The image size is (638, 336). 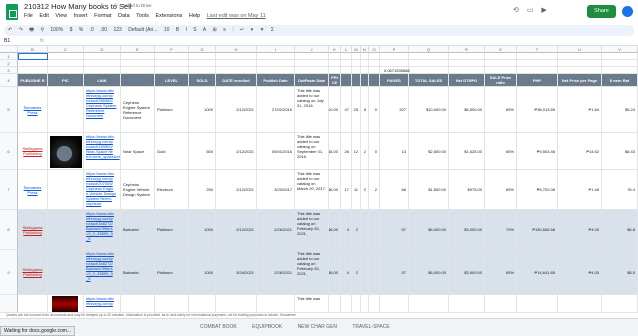 What do you see at coordinates (620, 272) in the screenshot?
I see `table-cell: $8.5` at bounding box center [620, 272].